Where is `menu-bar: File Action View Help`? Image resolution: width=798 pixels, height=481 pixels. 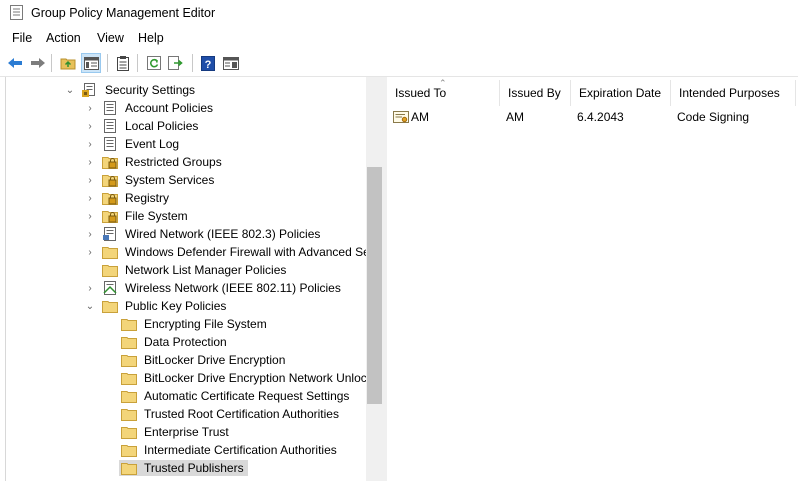 menu-bar: File Action View Help is located at coordinates (399, 38).